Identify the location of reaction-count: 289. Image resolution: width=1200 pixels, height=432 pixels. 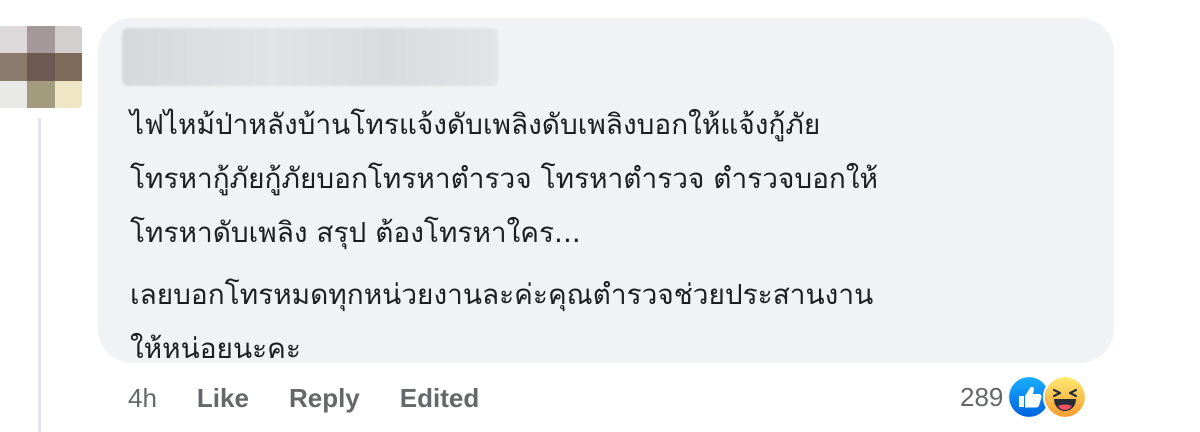
(981, 397).